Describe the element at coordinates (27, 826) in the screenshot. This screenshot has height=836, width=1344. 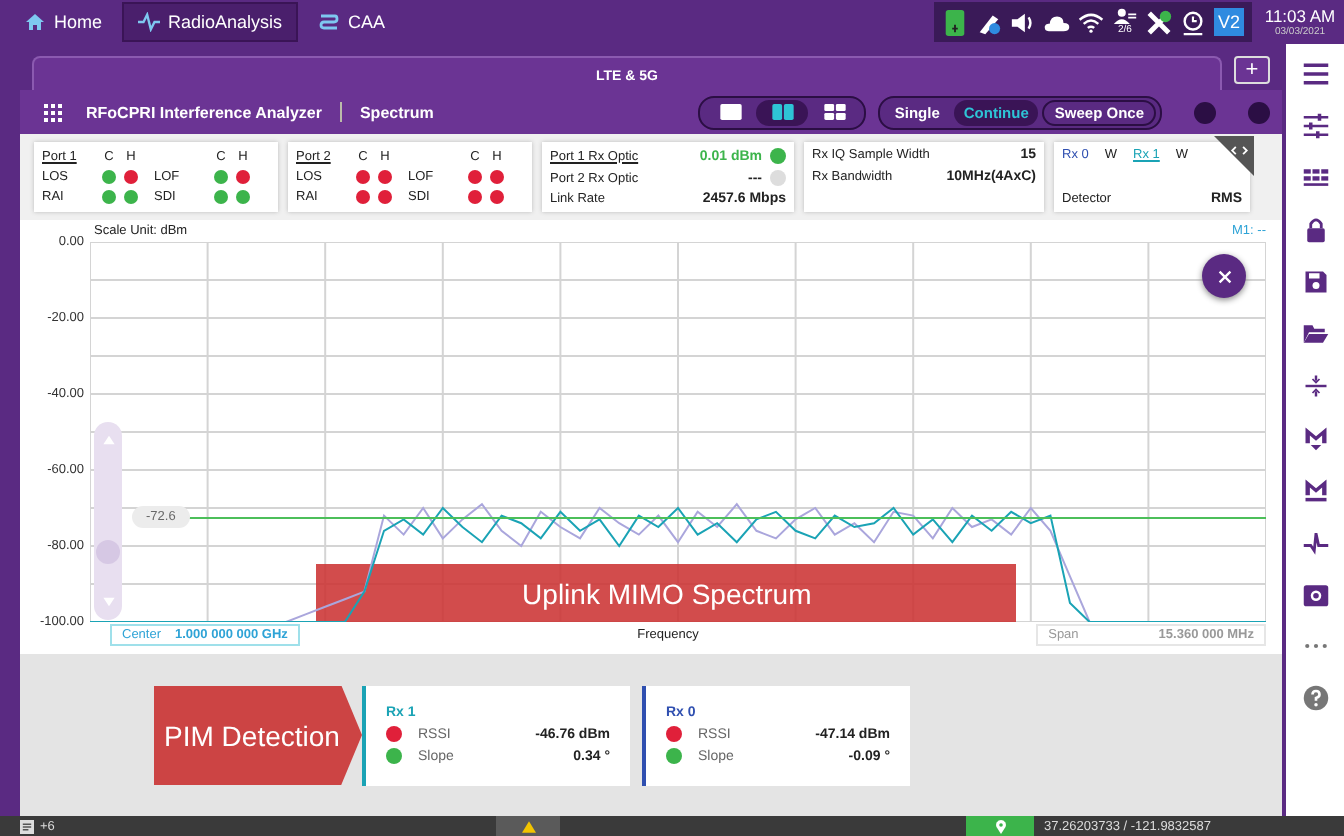
I see `notification-icon` at that location.